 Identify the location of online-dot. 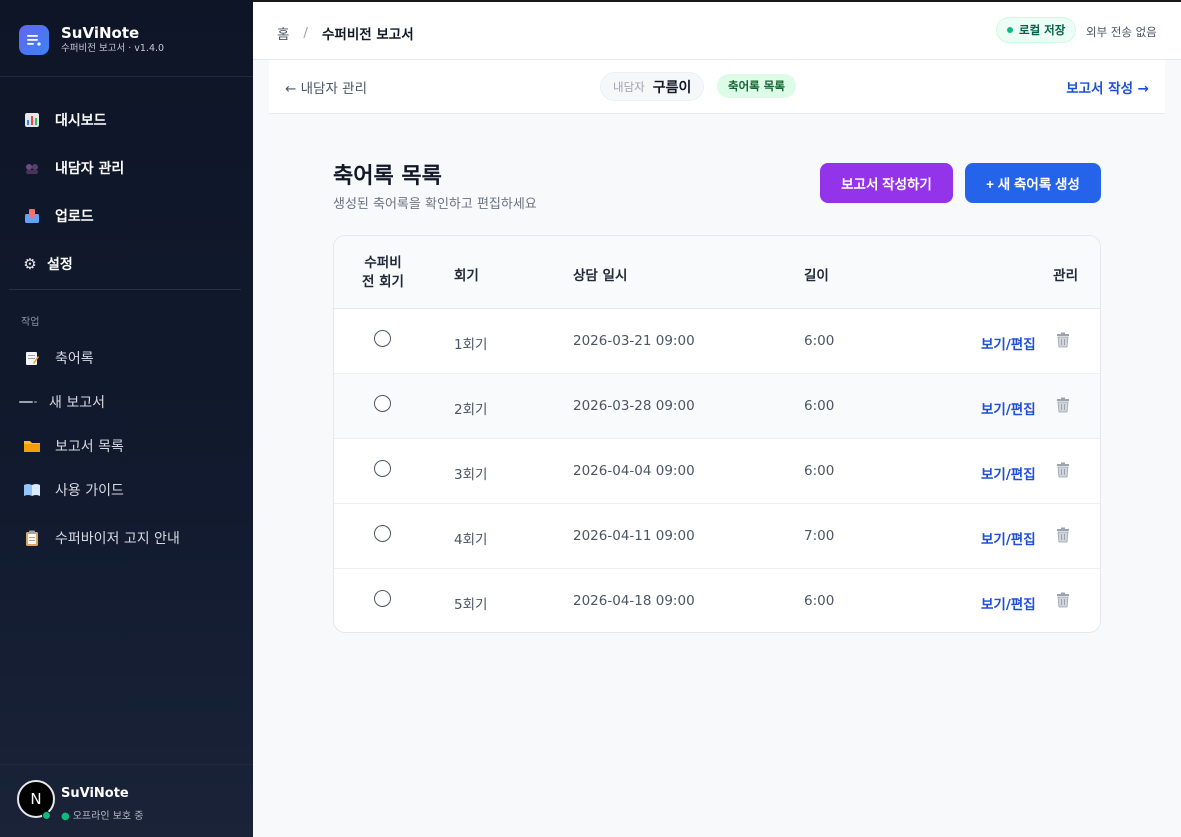
(46, 815).